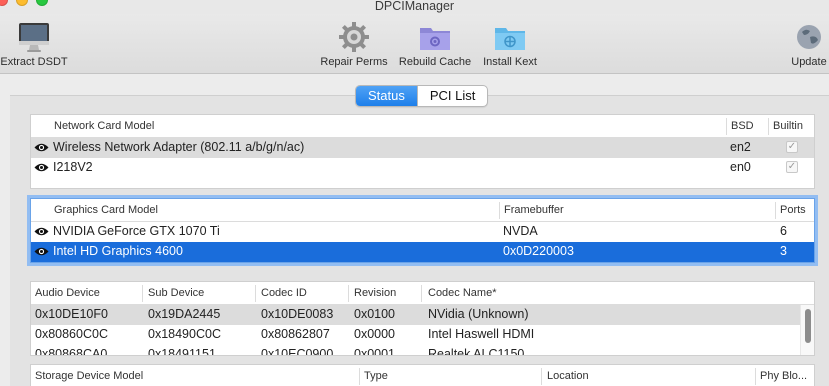  I want to click on rebuild-cache-button: Rebuild Cache, so click(435, 44).